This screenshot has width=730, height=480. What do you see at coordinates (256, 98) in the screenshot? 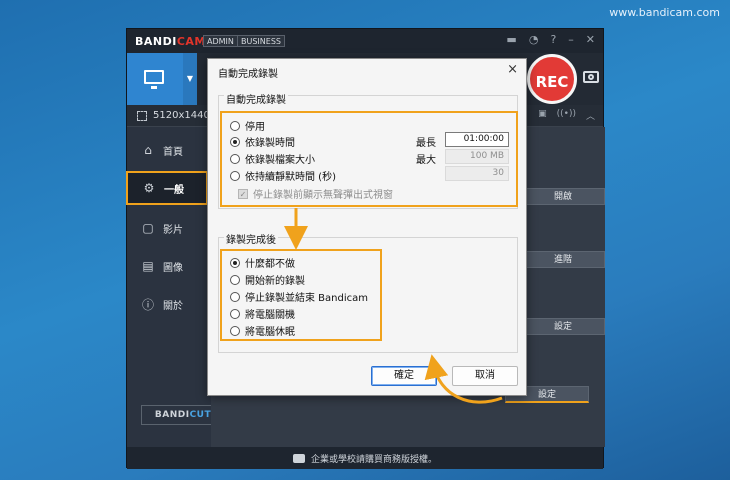
I see `auto-complete-group-title: 自動完成錄製` at bounding box center [256, 98].